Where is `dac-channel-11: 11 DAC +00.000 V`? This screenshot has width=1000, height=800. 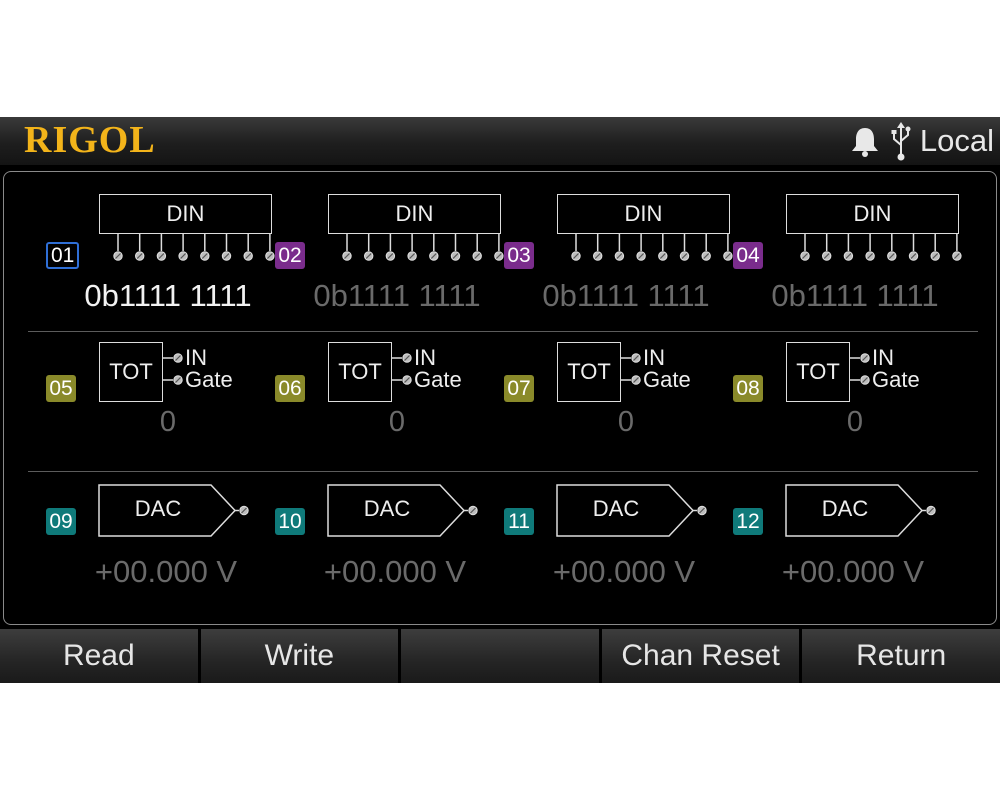
dac-channel-11: 11 DAC +00.000 V is located at coordinates (619, 544).